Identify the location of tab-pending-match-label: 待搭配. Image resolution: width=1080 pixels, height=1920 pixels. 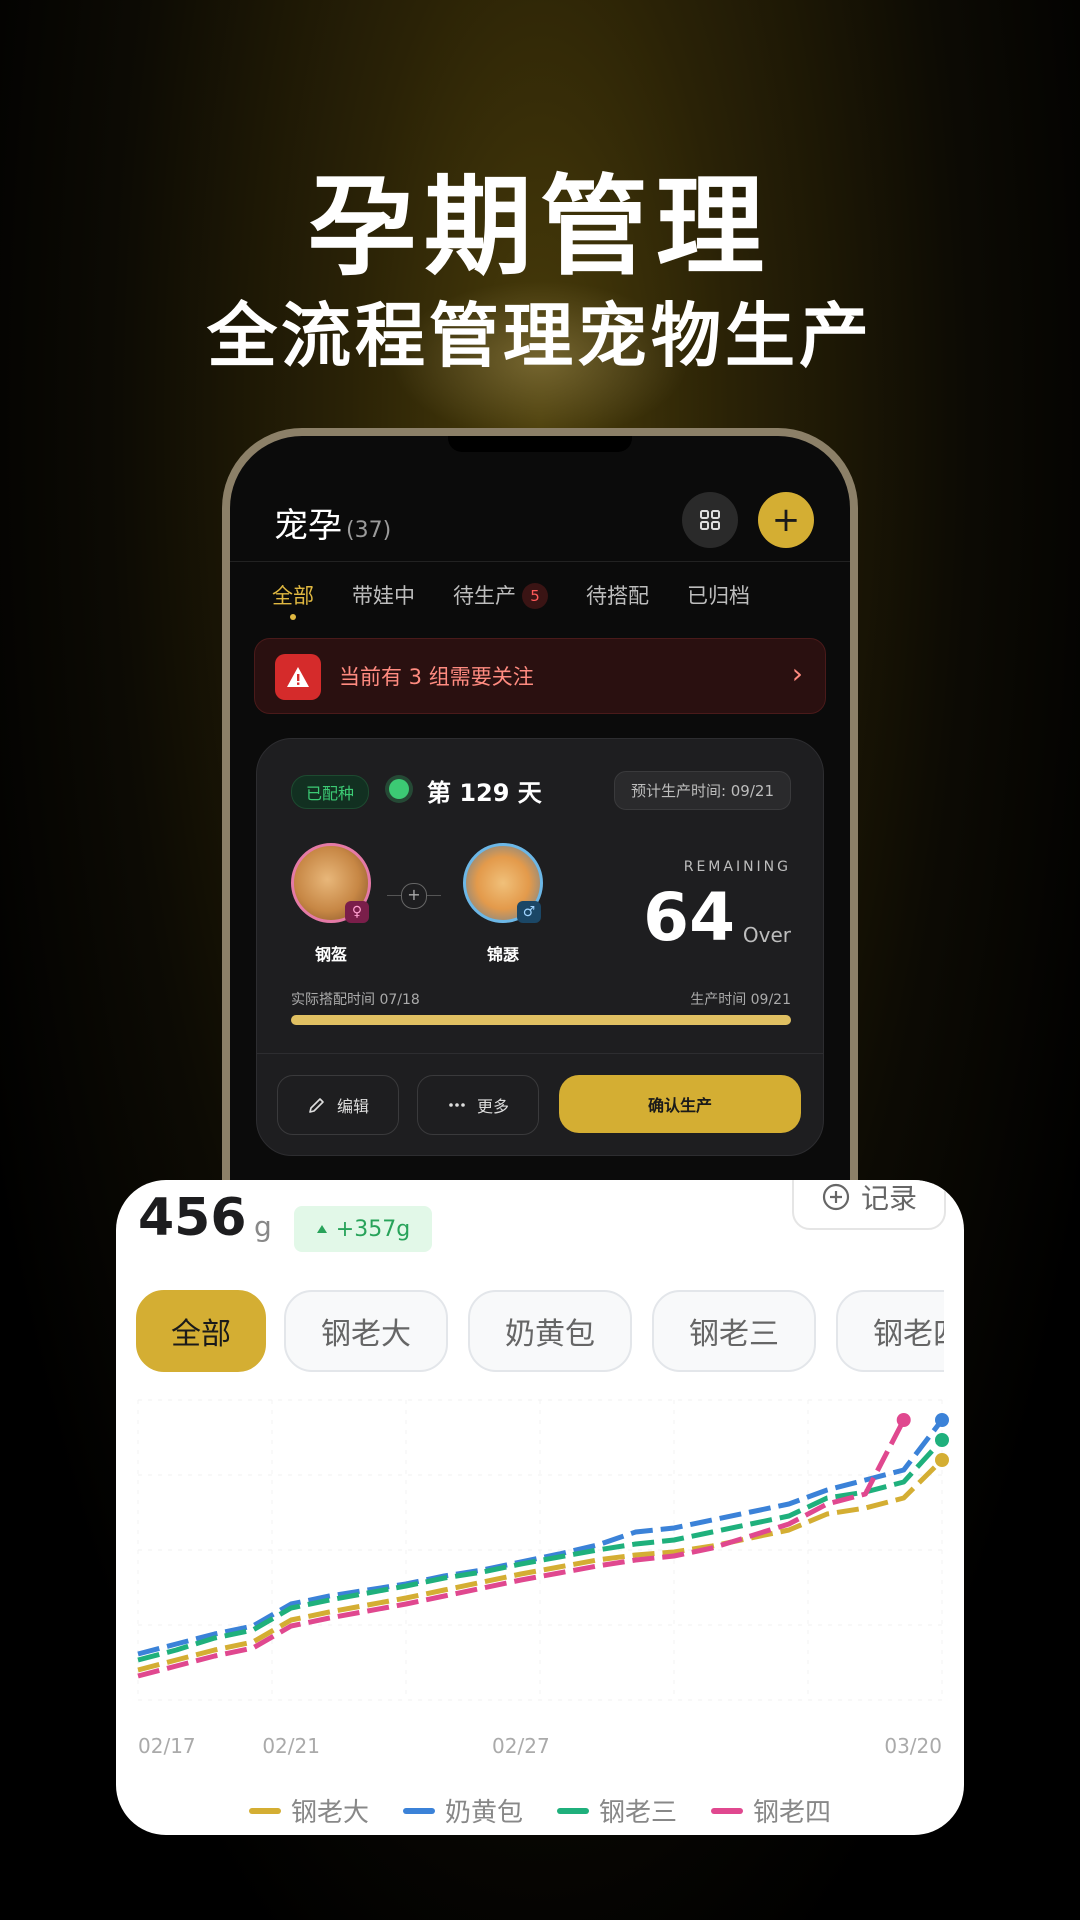
(617, 596).